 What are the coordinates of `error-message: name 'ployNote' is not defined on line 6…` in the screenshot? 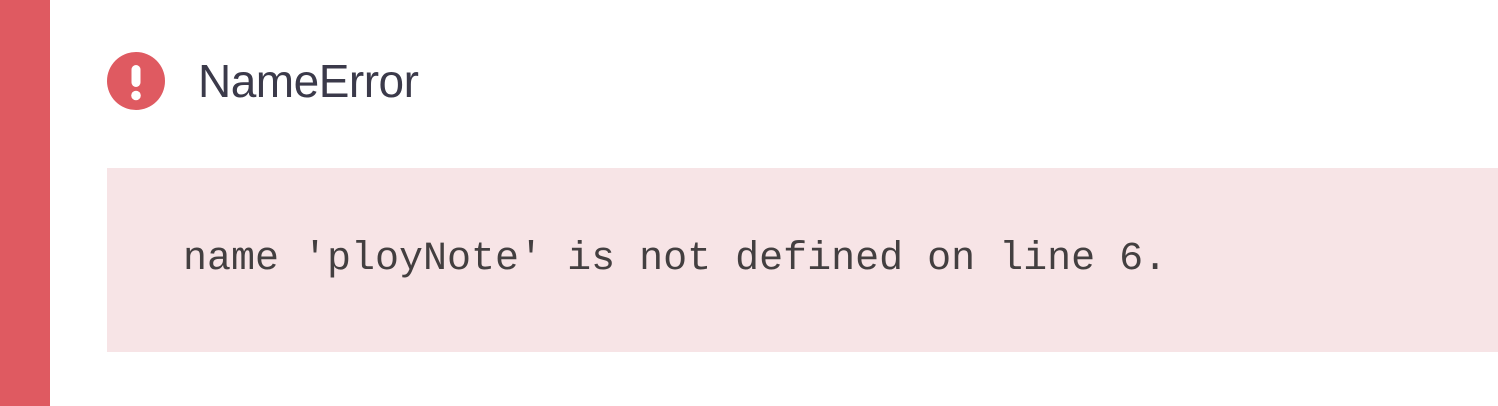 It's located at (675, 259).